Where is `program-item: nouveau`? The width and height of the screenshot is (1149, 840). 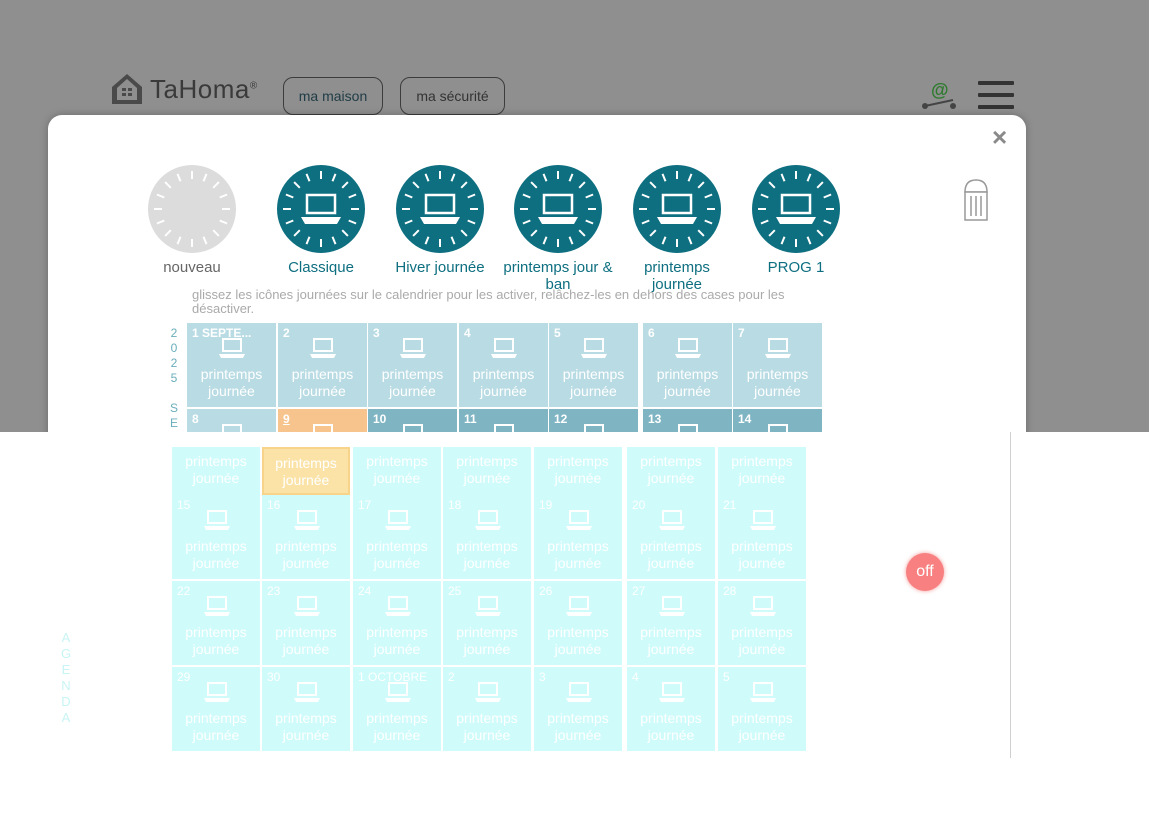 program-item: nouveau is located at coordinates (192, 220).